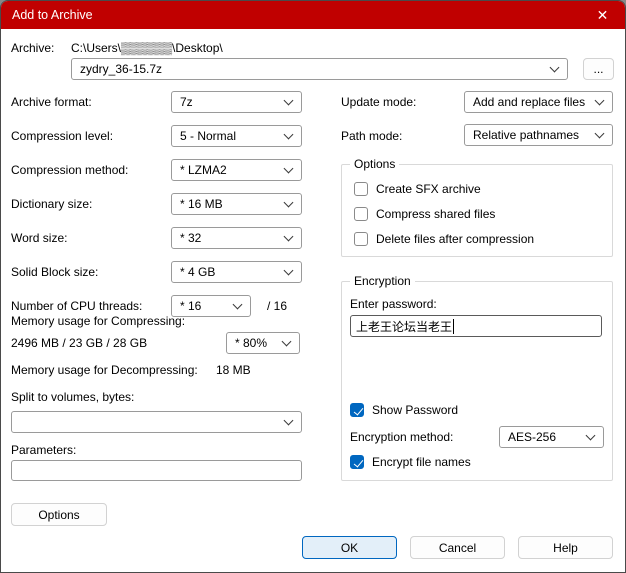  I want to click on memory-usage-value: * 80%, so click(251, 343).